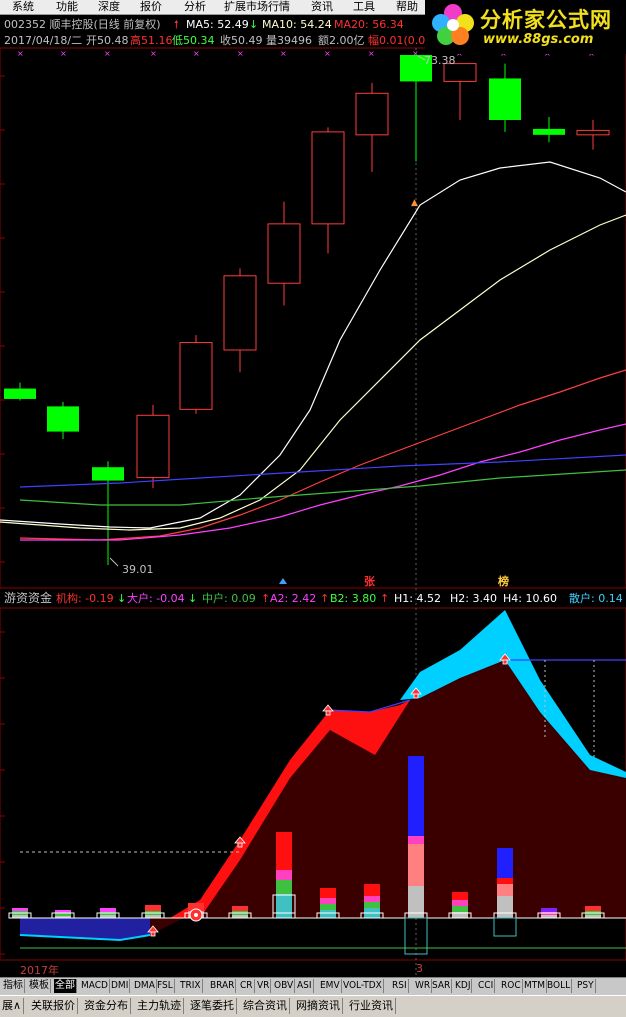  I want to click on tab-trix: TRIX, so click(191, 986).